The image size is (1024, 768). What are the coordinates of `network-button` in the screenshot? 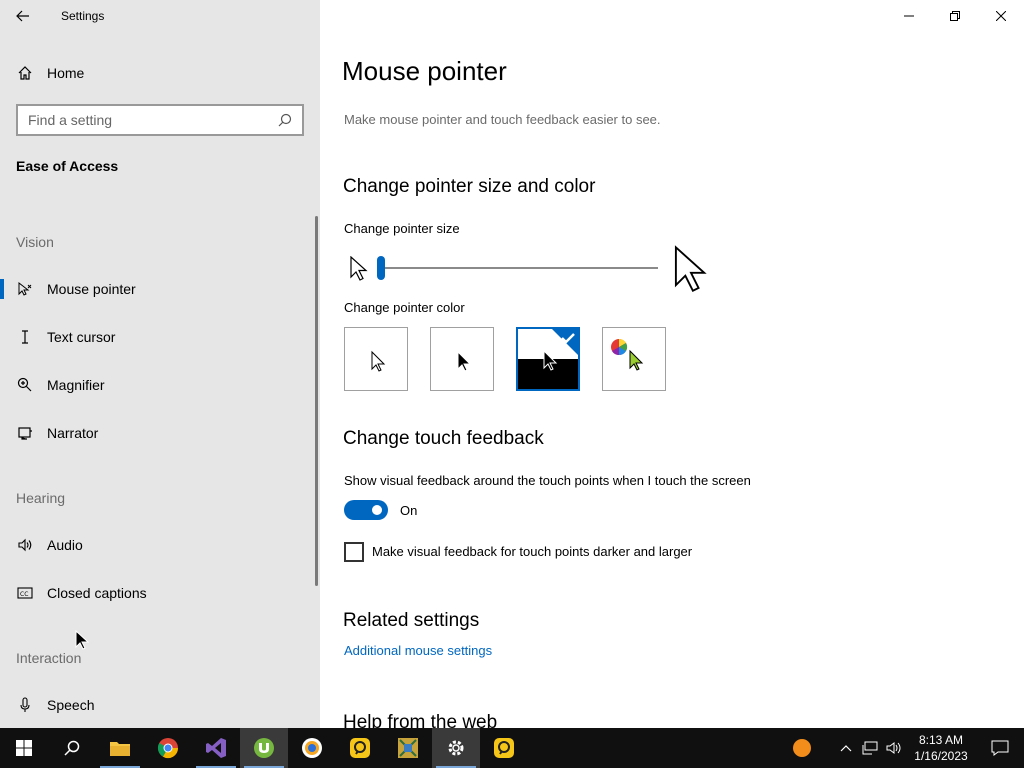 It's located at (870, 748).